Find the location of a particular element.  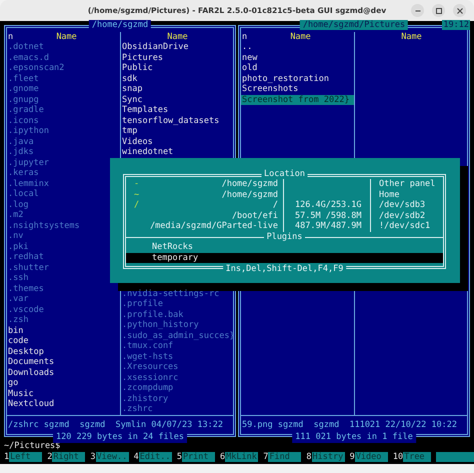

location-path: / is located at coordinates (211, 205).